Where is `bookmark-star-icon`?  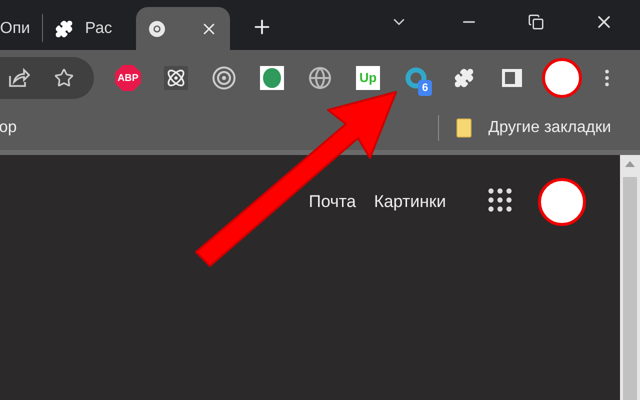
bookmark-star-icon is located at coordinates (64, 78).